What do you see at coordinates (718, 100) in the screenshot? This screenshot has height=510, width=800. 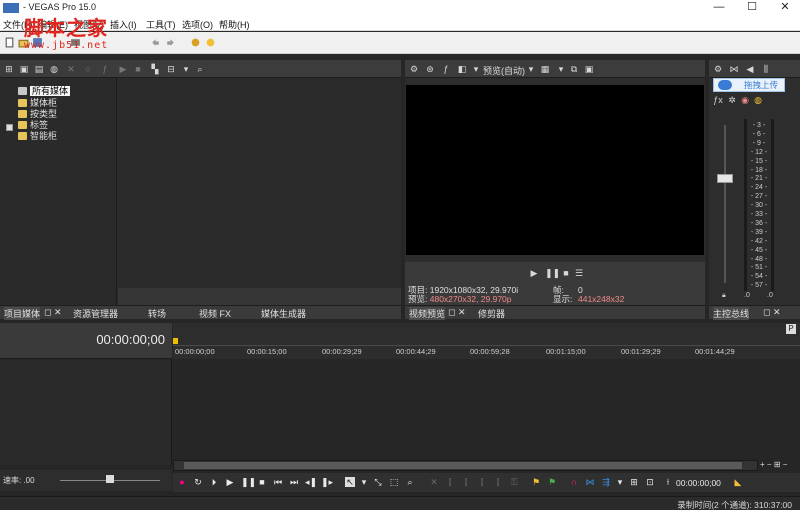 I see `fx-icon: ƒx` at bounding box center [718, 100].